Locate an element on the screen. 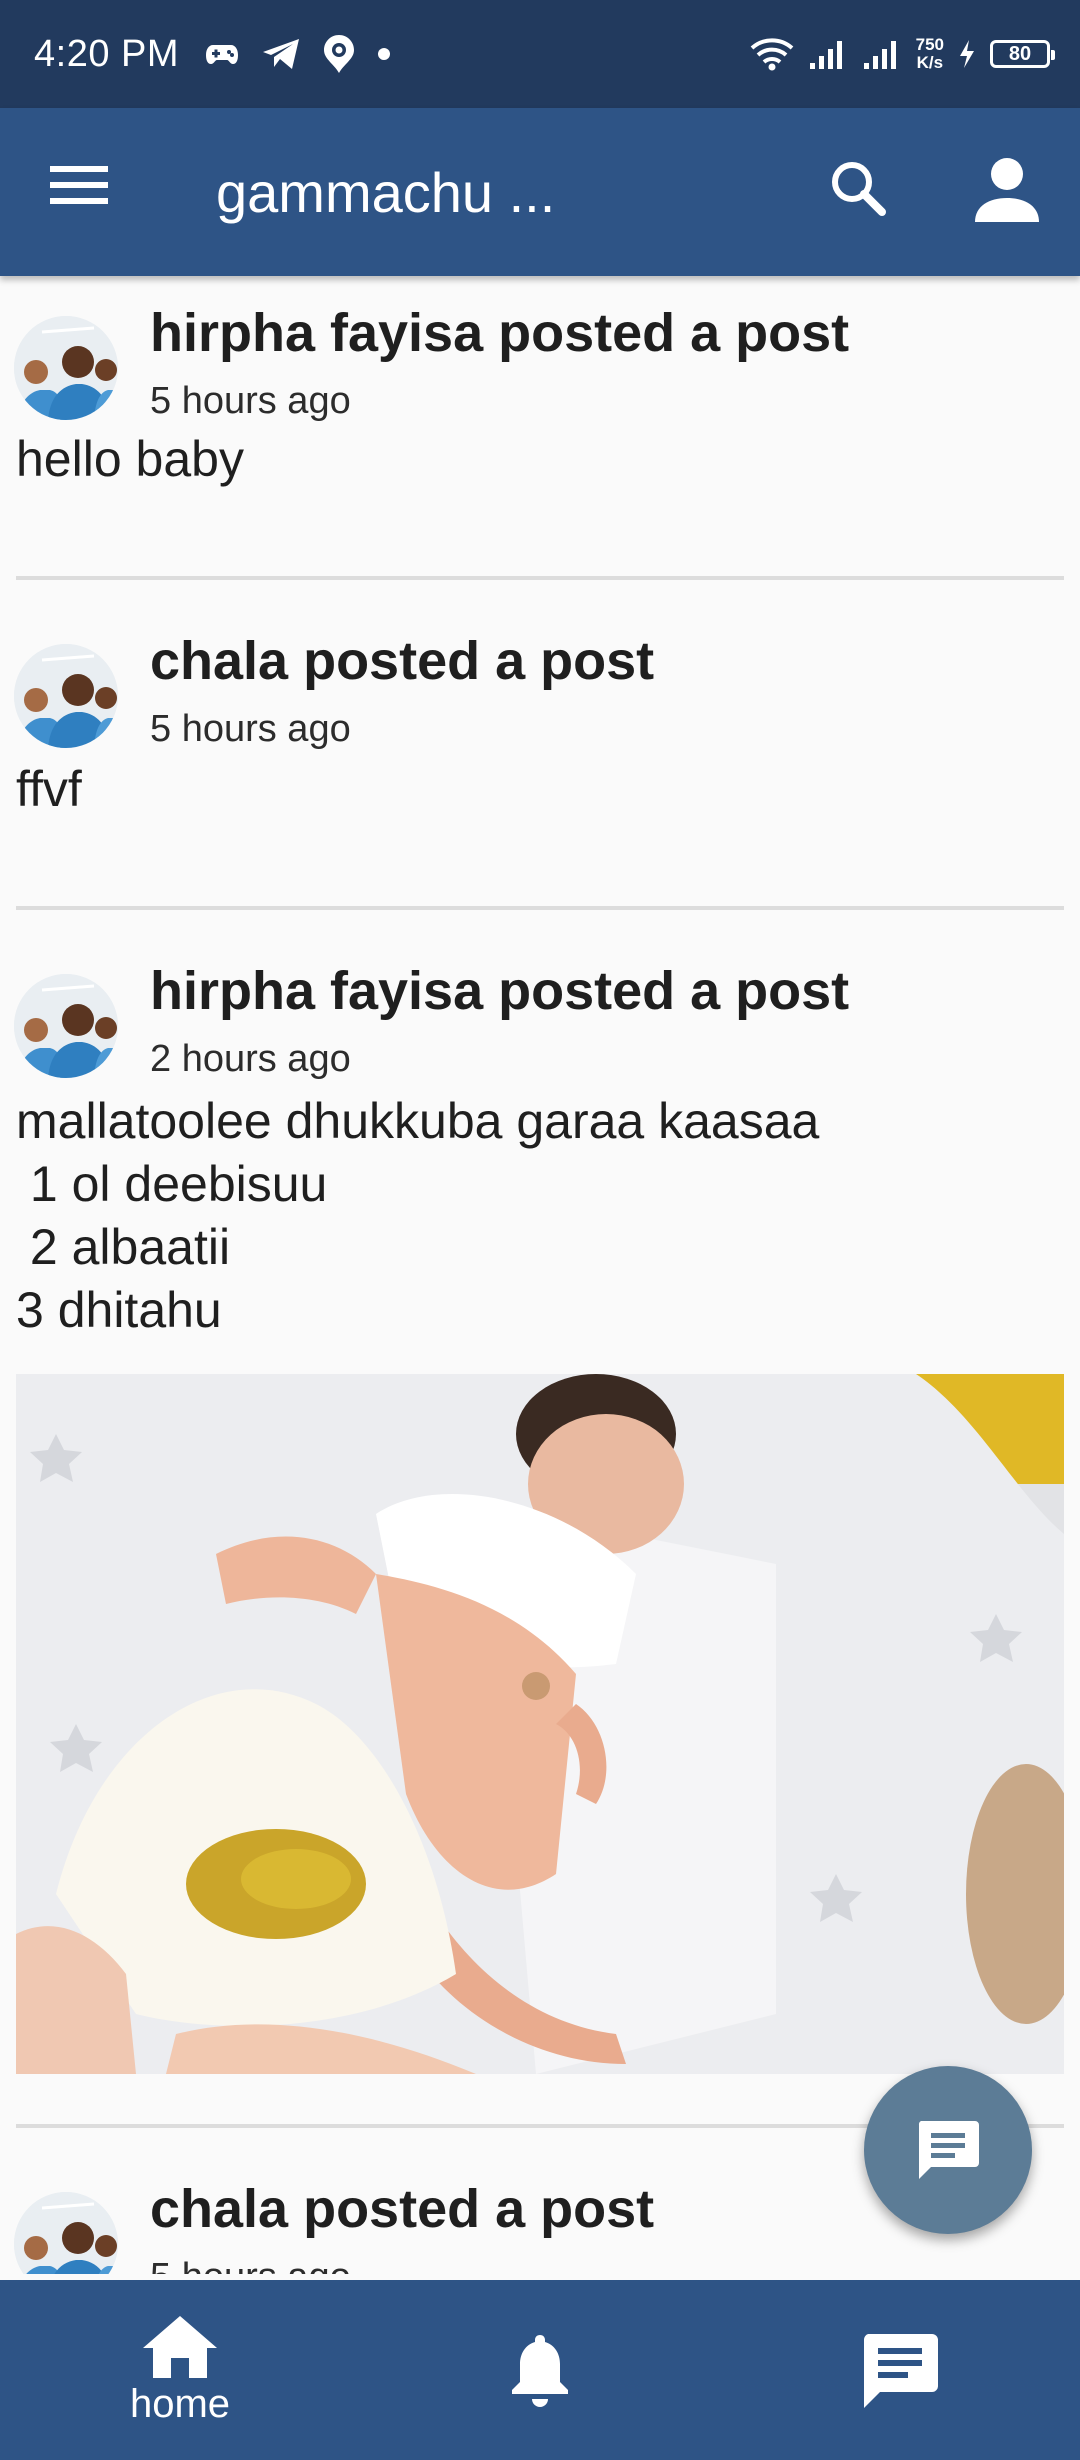 The image size is (1080, 2460). bell-icon is located at coordinates (540, 2371).